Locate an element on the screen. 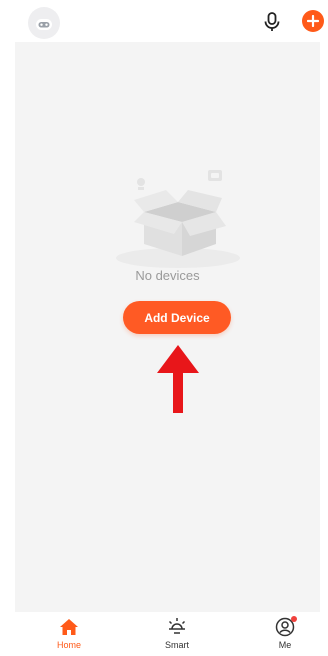 The width and height of the screenshot is (328, 656). tab-home-label: Home is located at coordinates (68, 645).